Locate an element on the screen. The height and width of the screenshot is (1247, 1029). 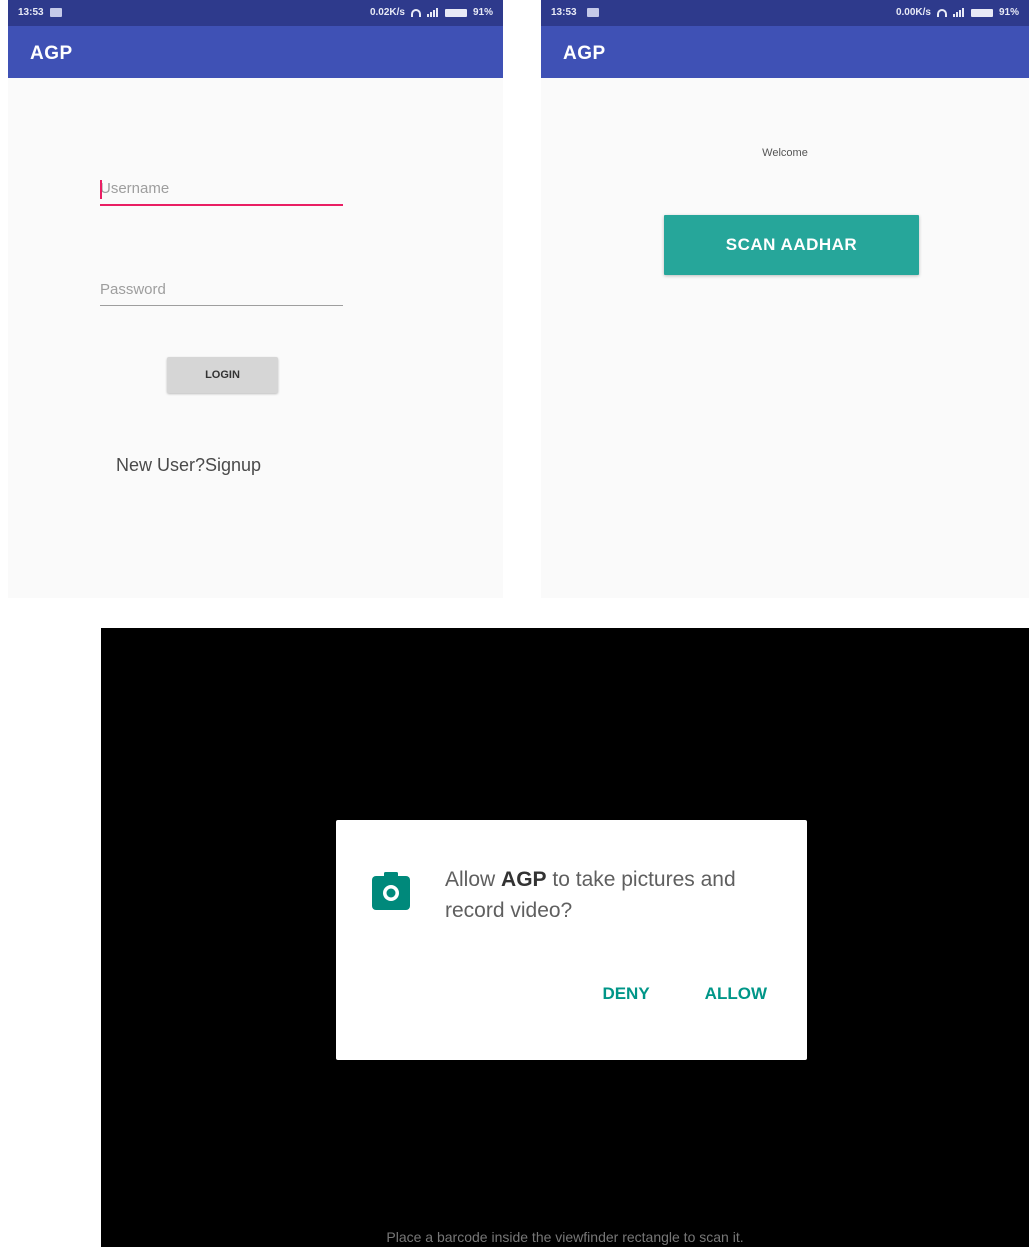
status-right-group: 0.02K/s 91% is located at coordinates (431, 12).